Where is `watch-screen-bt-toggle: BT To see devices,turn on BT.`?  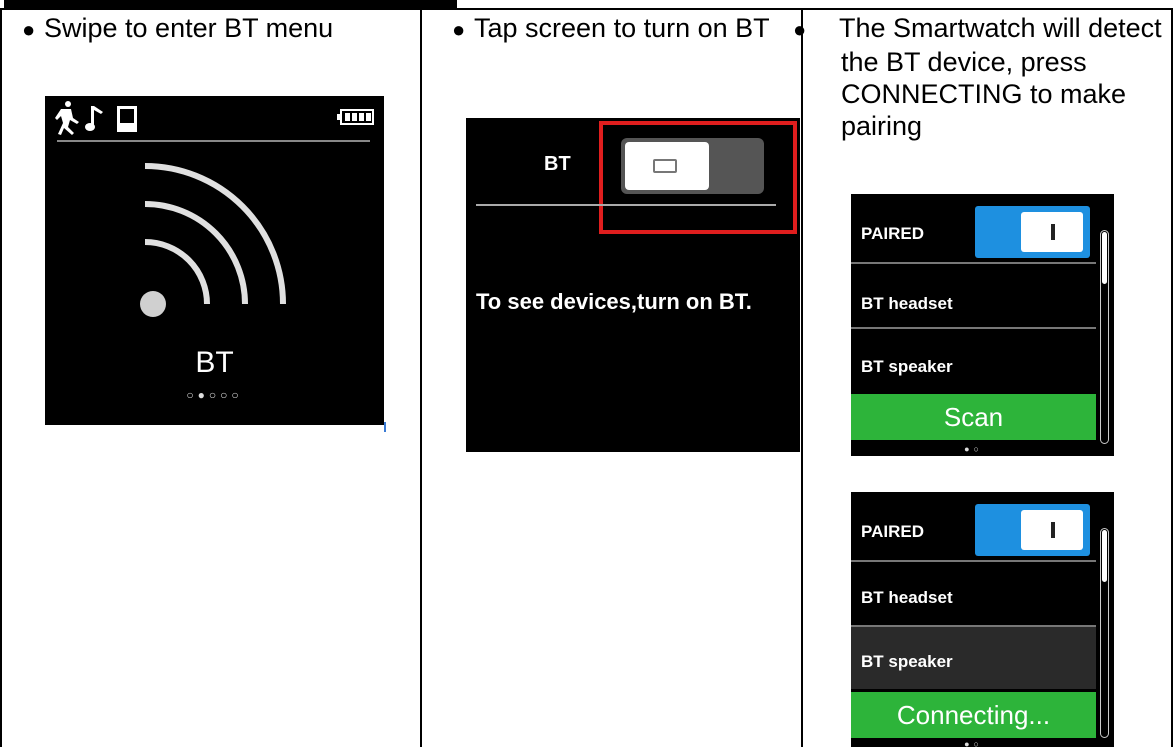 watch-screen-bt-toggle: BT To see devices,turn on BT. is located at coordinates (633, 285).